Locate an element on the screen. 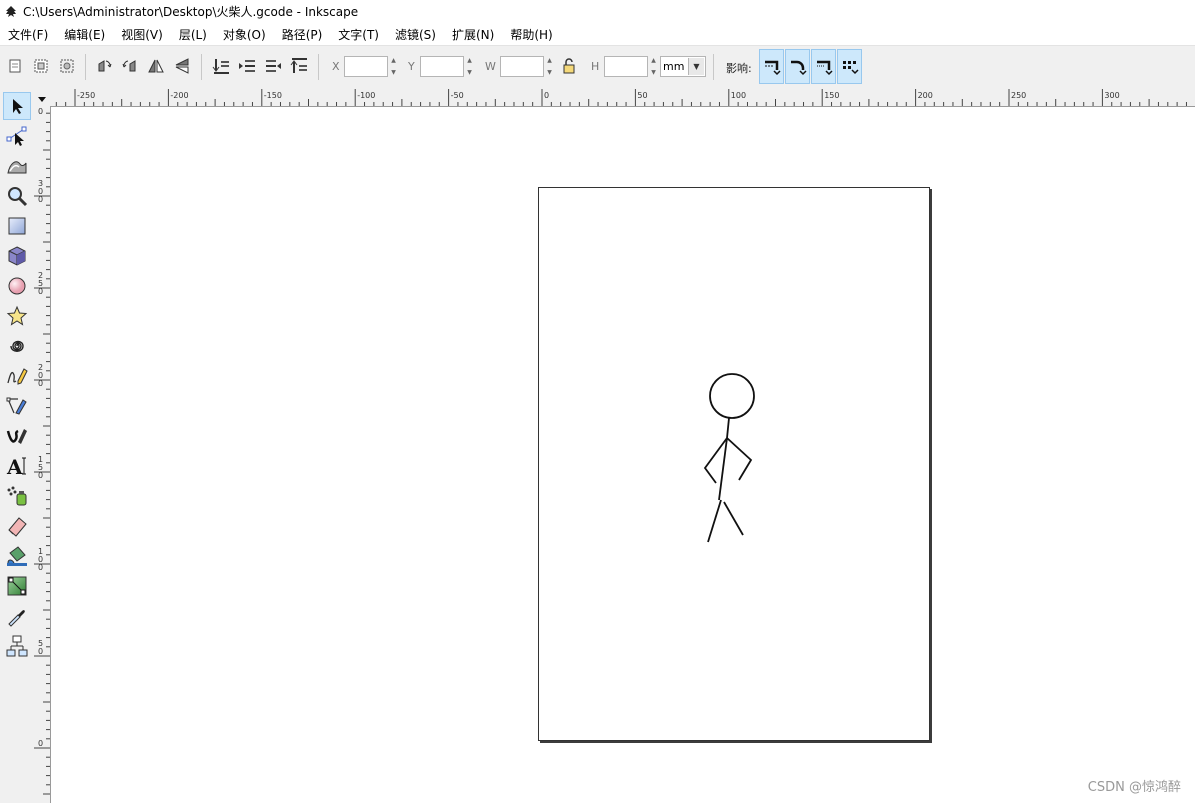 The height and width of the screenshot is (803, 1195). eraser-tool is located at coordinates (17, 526).